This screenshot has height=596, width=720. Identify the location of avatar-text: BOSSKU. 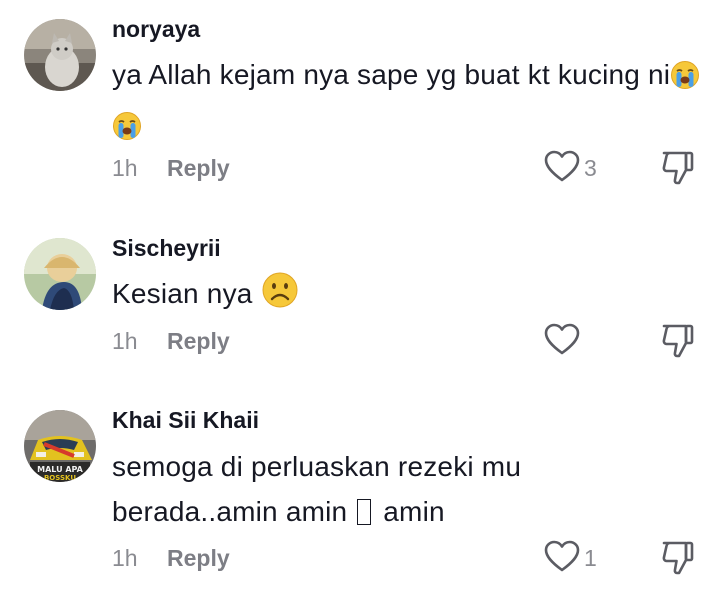
(60, 478).